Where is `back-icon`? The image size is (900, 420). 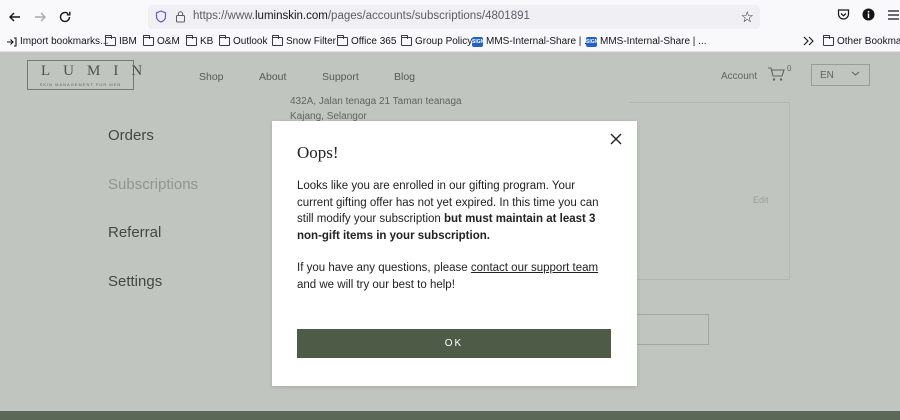
back-icon is located at coordinates (15, 17).